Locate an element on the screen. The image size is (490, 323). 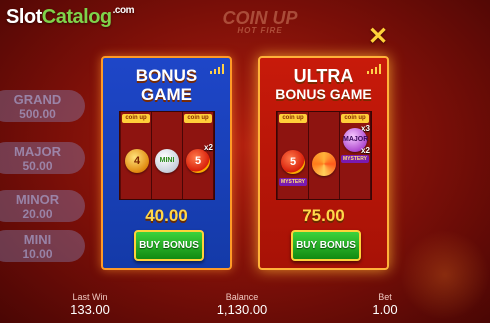
slotcatalog-watermark: SlotCatalog.com is located at coordinates (70, 17).